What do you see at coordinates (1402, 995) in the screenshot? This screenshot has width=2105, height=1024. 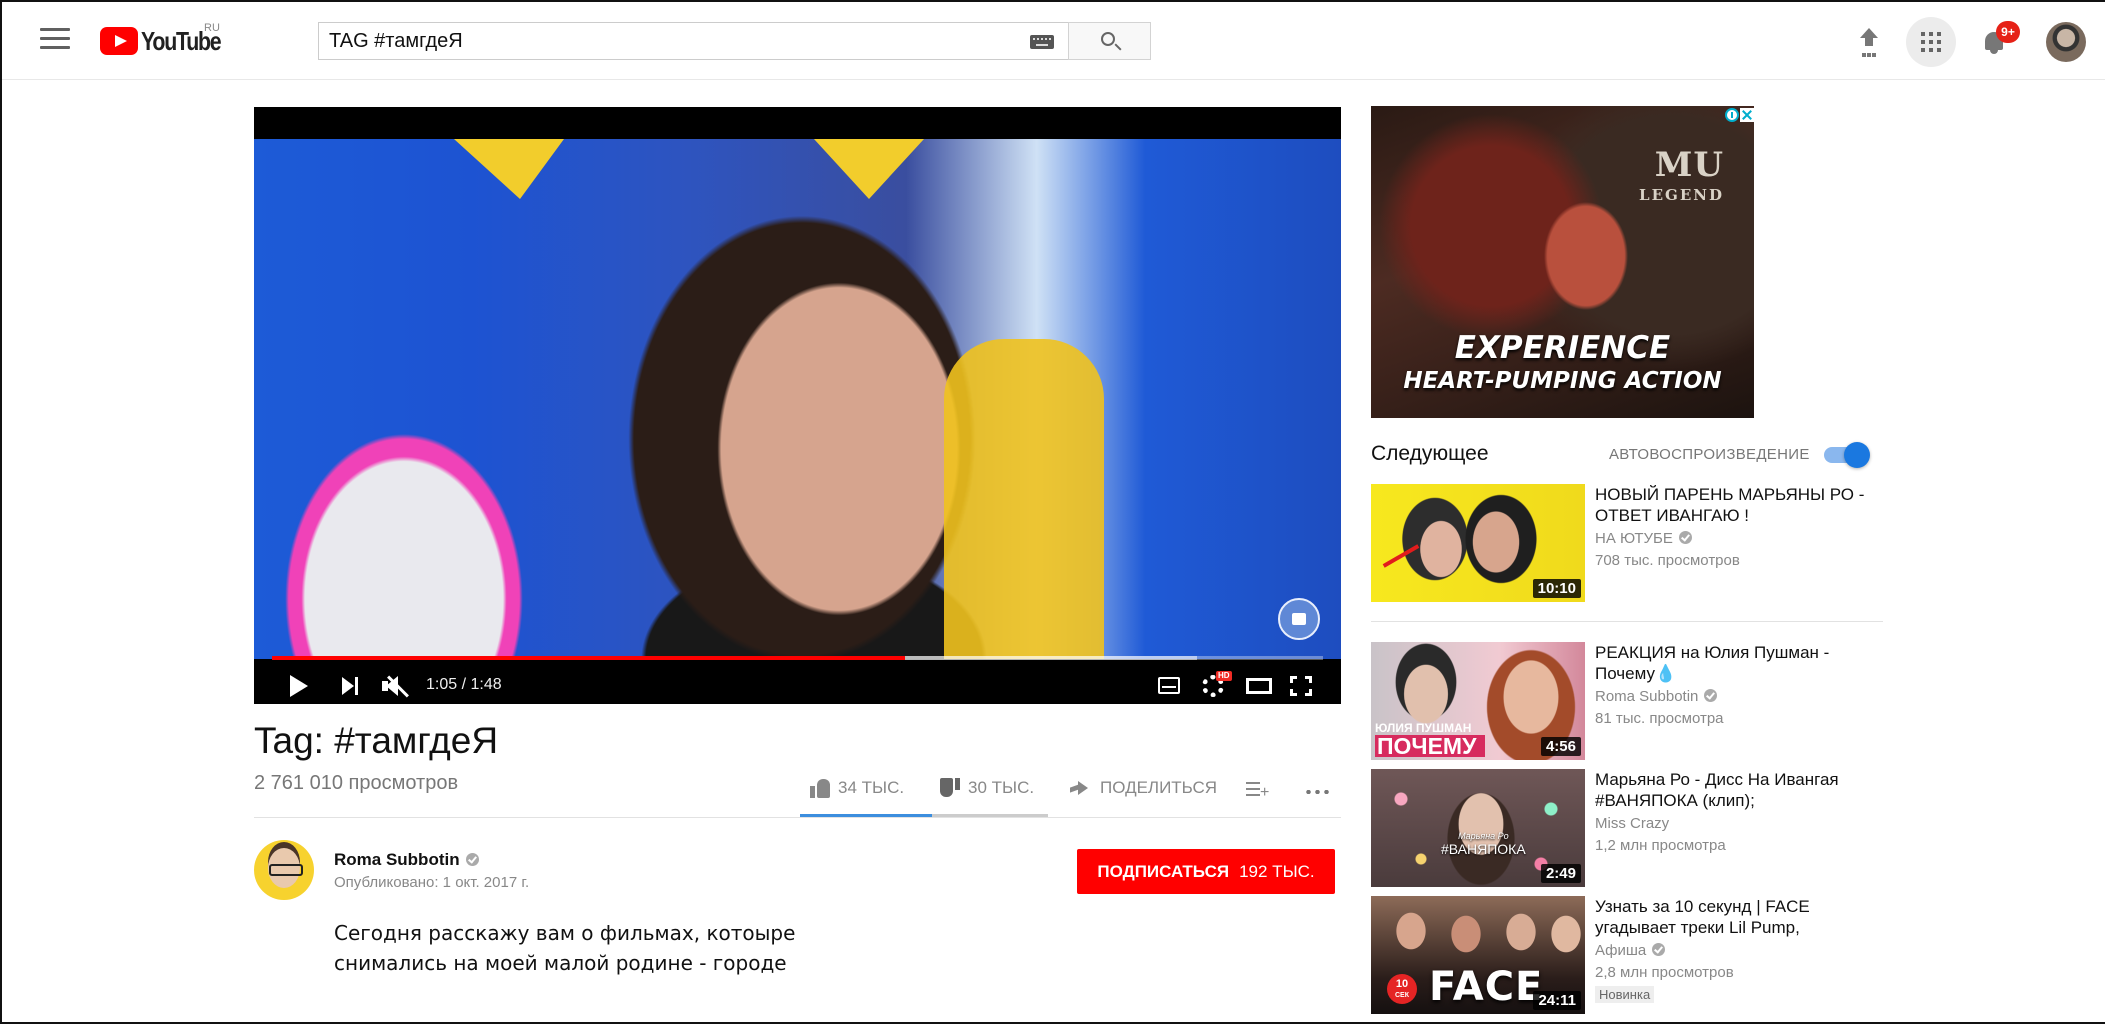 I see `thumbnail-chip-unit: СЕК` at bounding box center [1402, 995].